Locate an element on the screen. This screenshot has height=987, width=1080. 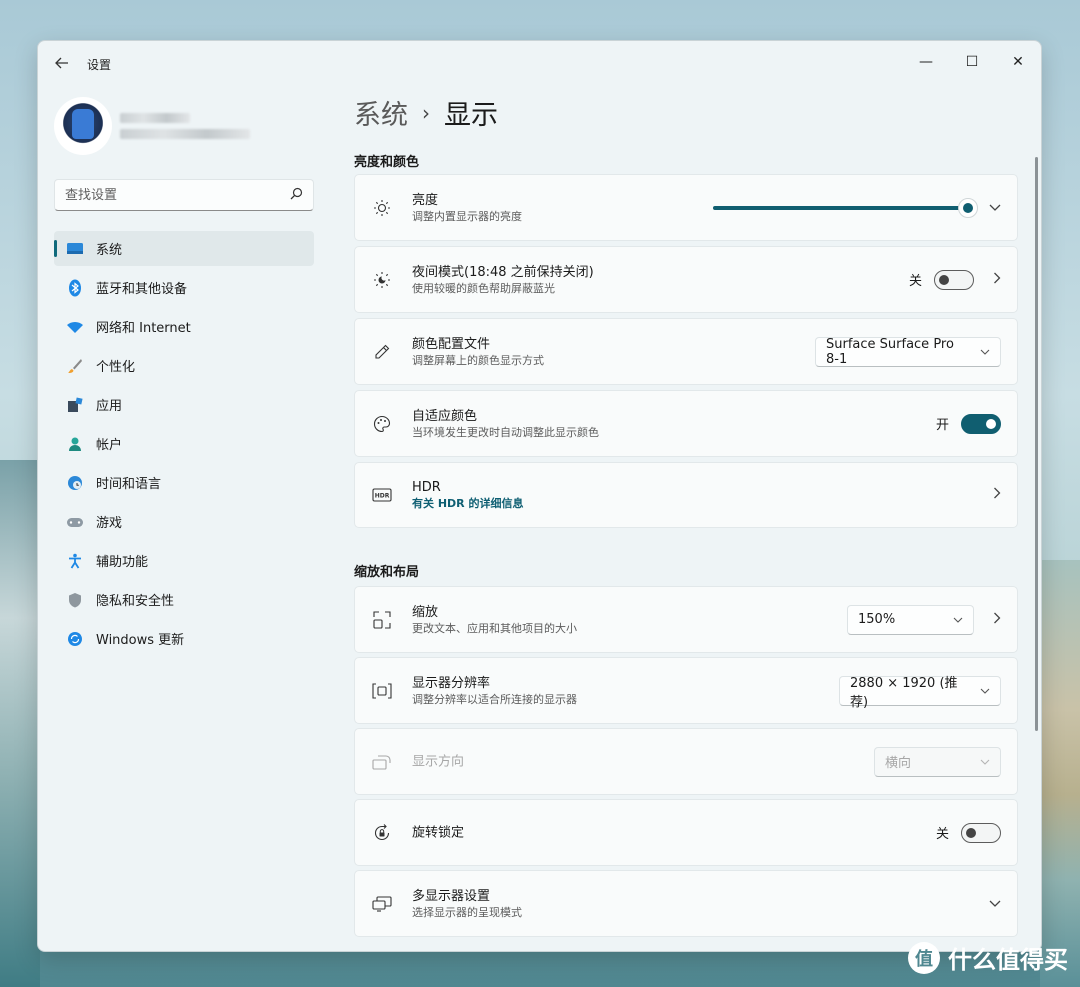
user-profile is located at coordinates (152, 126).